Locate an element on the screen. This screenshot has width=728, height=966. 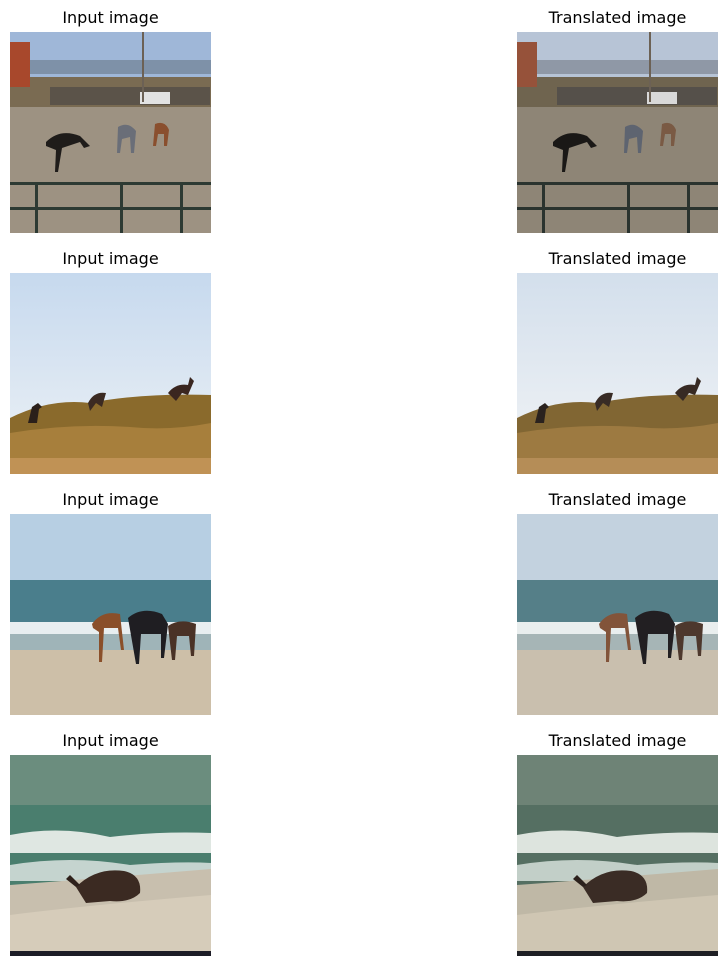
input-image-rodeo is located at coordinates (110, 132).